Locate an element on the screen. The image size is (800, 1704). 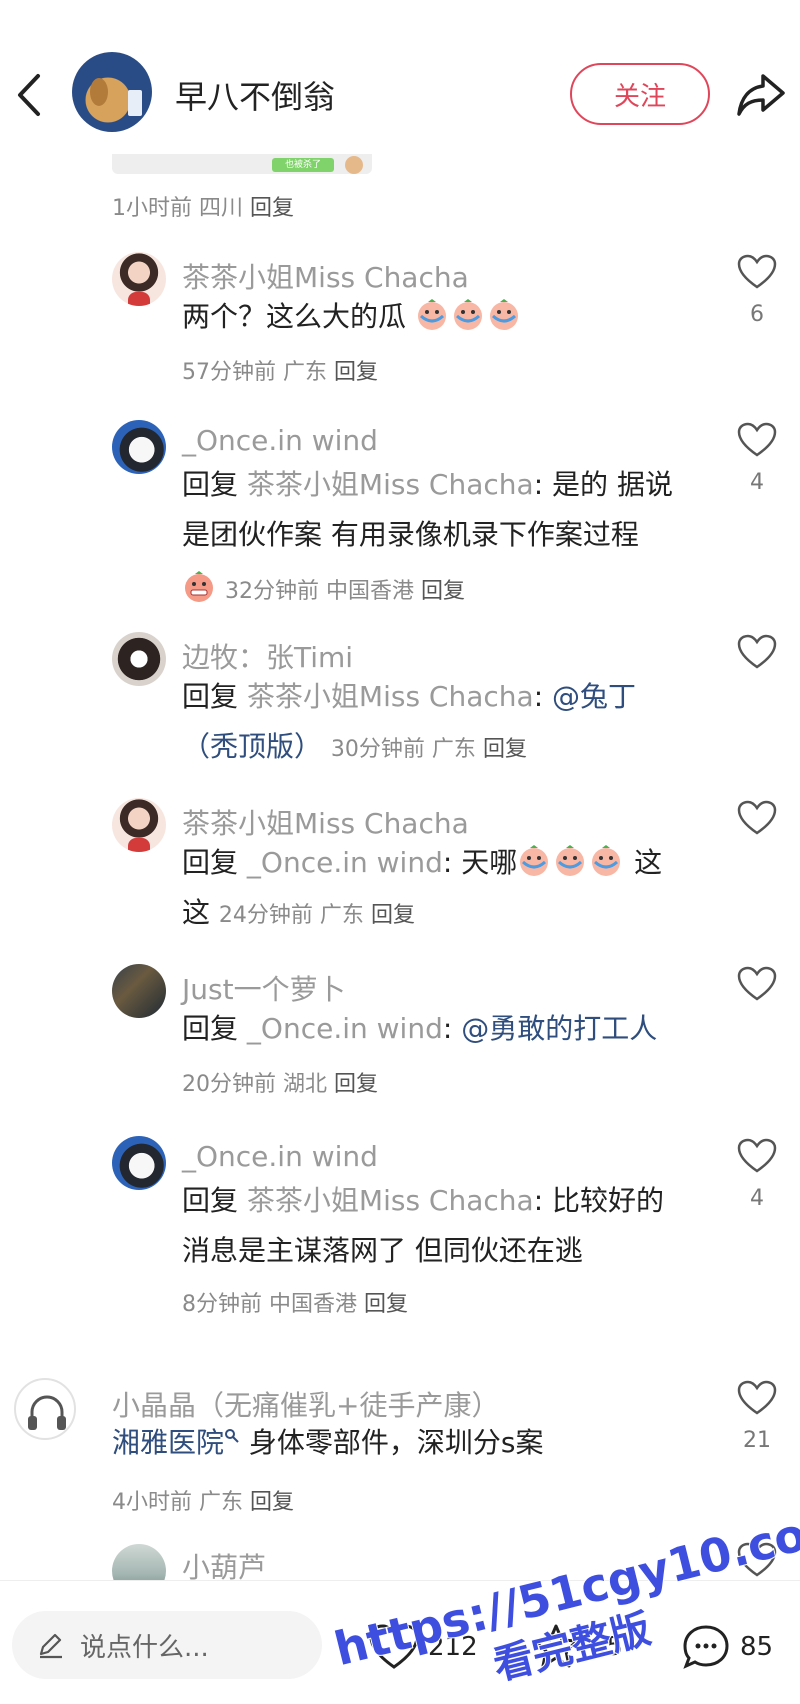
chevron-left-icon is located at coordinates (29, 95).